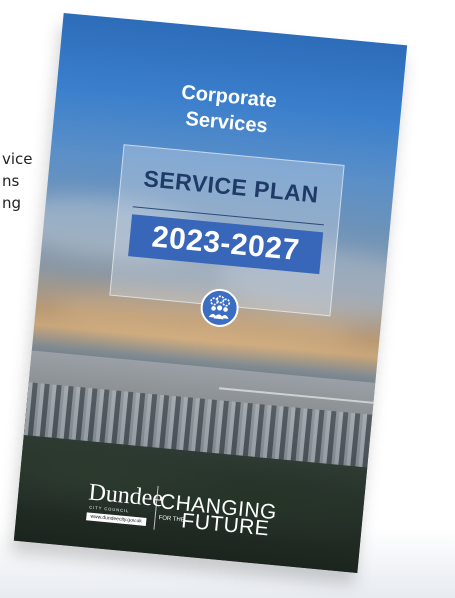 The width and height of the screenshot is (455, 598). I want to click on background-text-line: ns, so click(11, 181).